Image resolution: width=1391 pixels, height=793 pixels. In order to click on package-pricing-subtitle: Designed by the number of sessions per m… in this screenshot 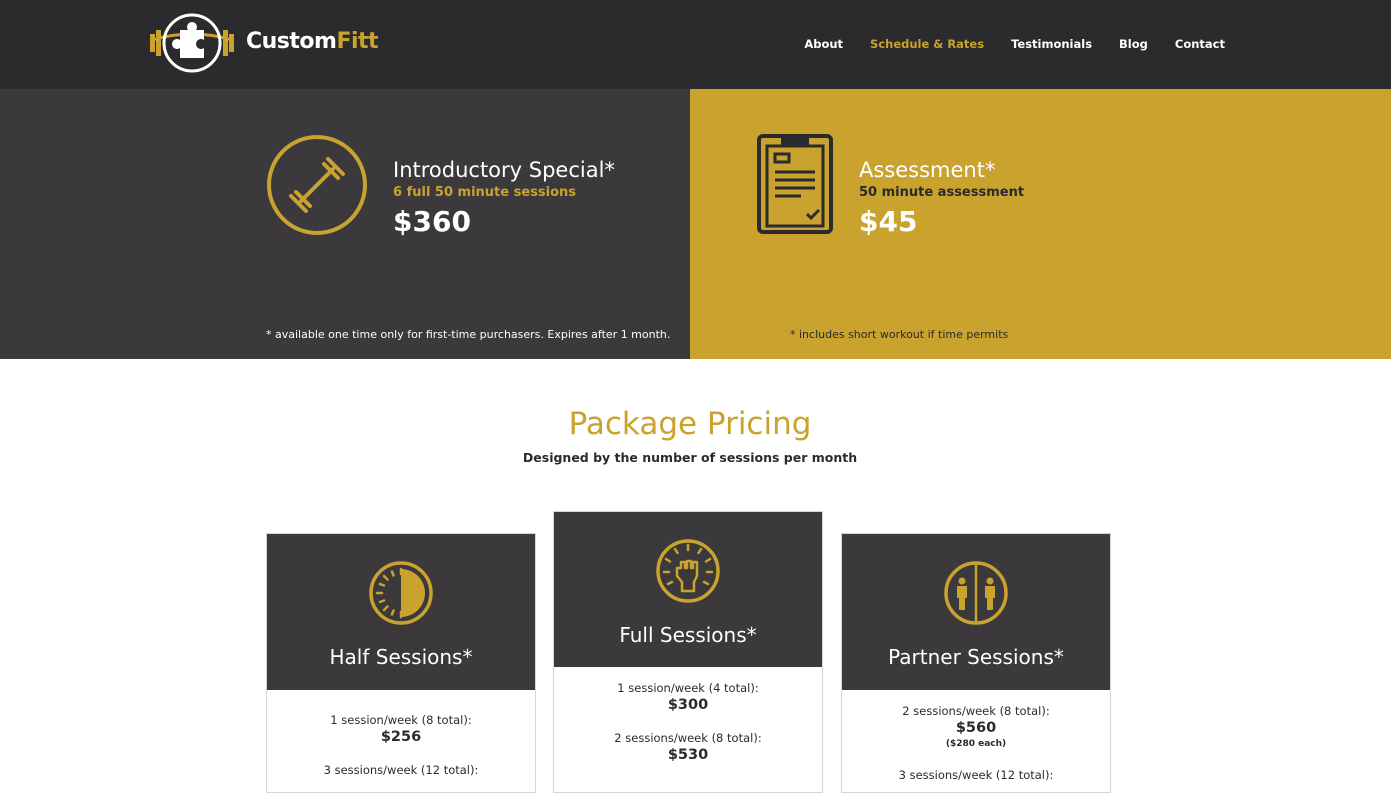, I will do `click(690, 457)`.